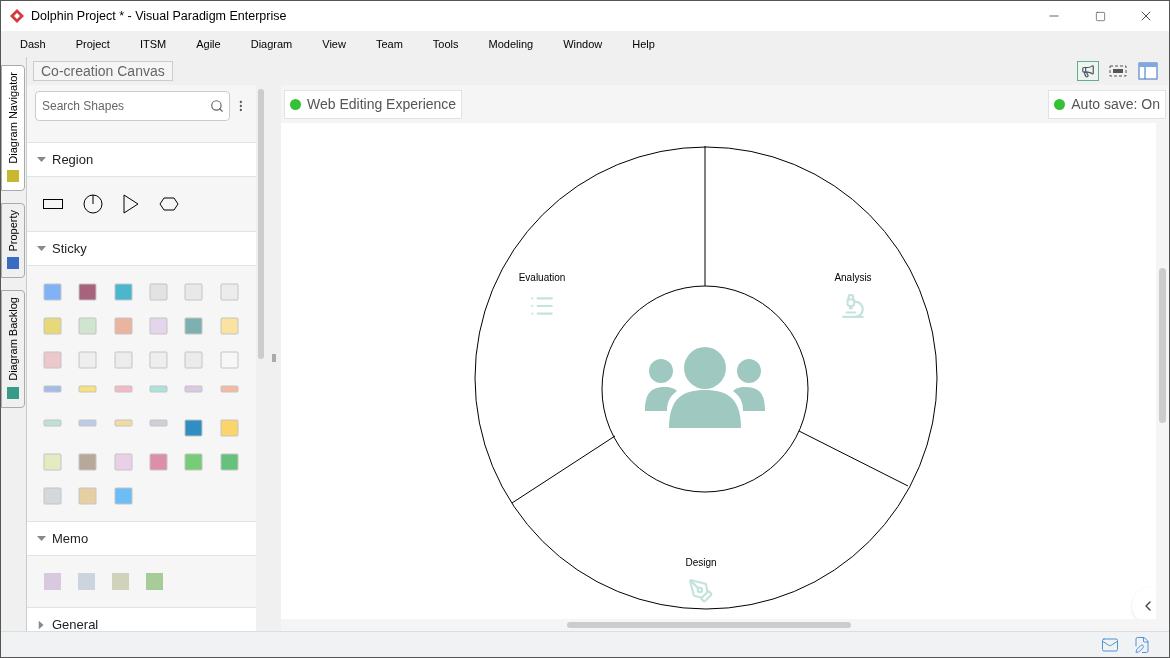  I want to click on expand-icon, so click(41, 624).